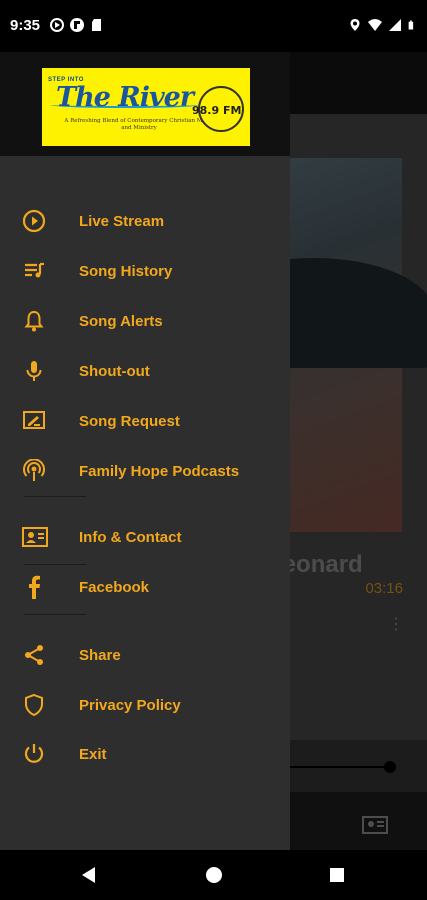  I want to click on sd-card-icon, so click(96, 25).